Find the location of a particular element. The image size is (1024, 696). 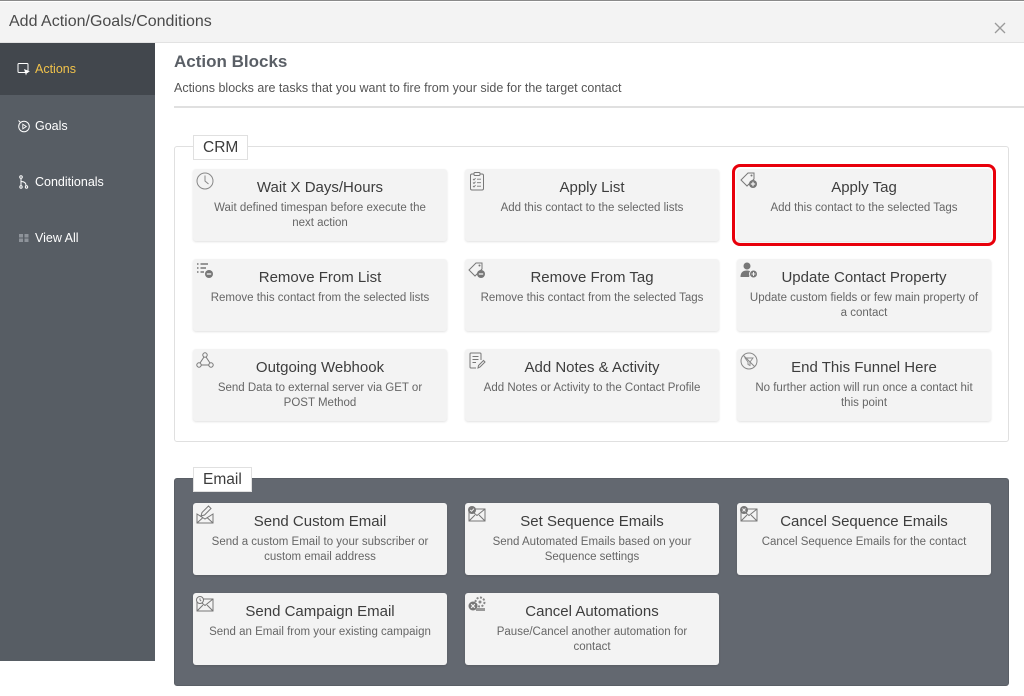

sidebar-item-conditionals: Conditionals is located at coordinates (77, 182).